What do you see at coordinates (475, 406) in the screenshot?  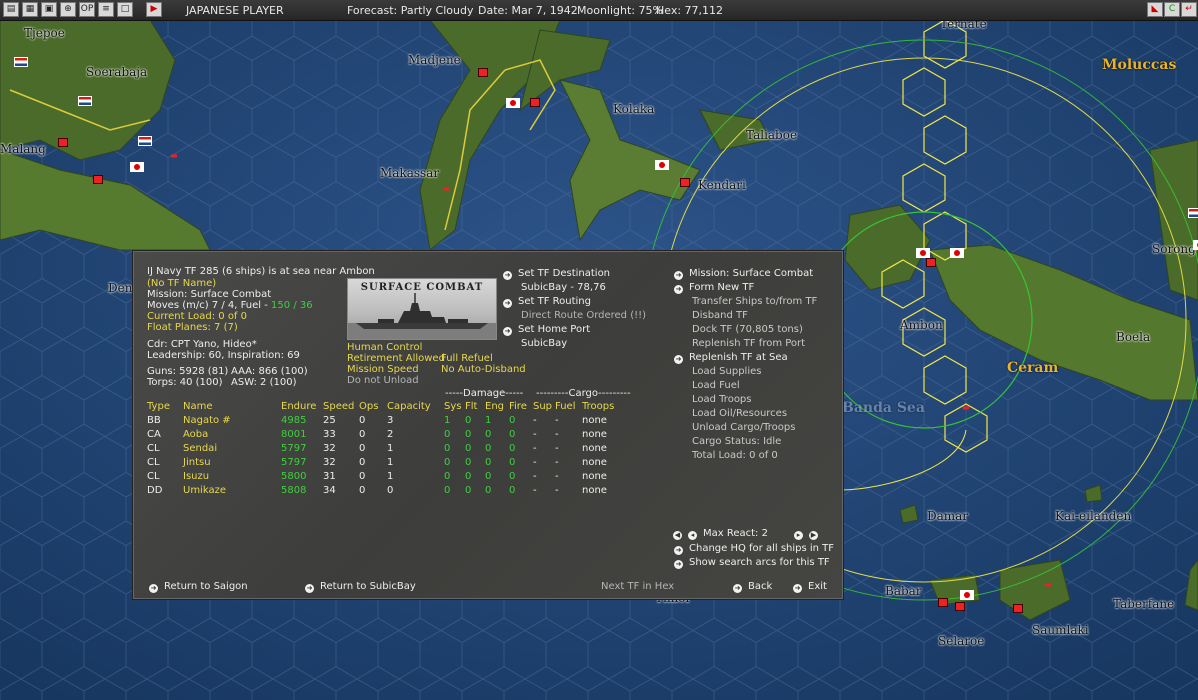 I see `col-flt: Flt` at bounding box center [475, 406].